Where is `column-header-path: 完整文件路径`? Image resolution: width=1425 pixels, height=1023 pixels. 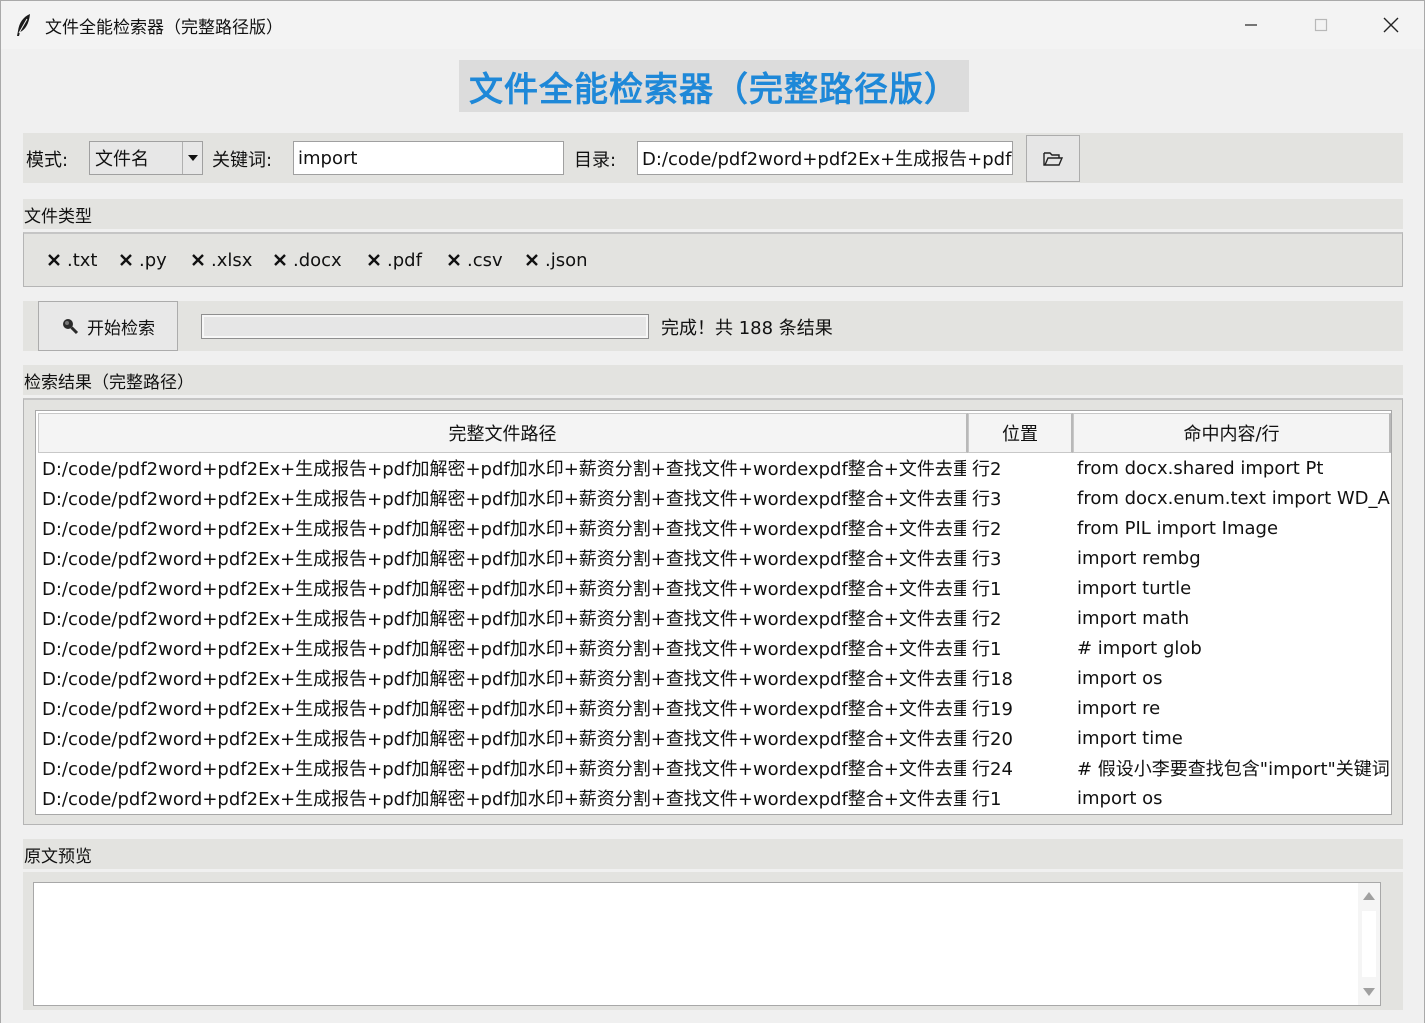
column-header-path: 完整文件路径 is located at coordinates (503, 433).